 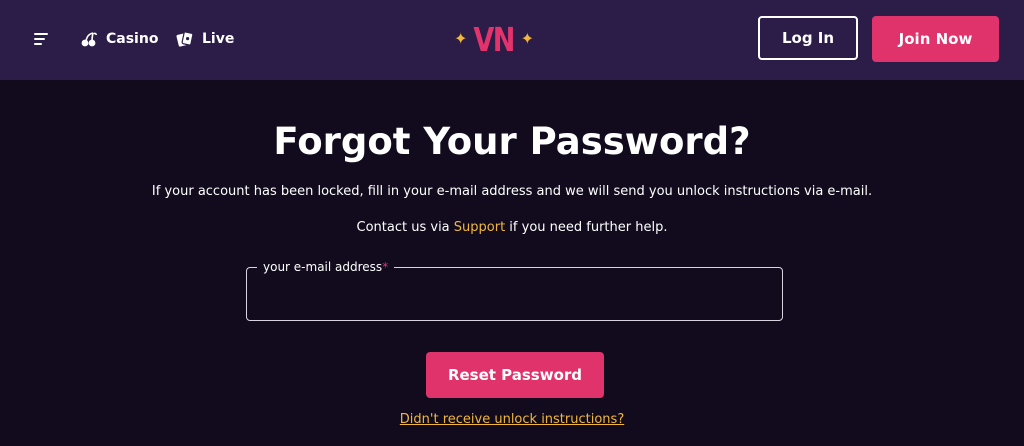 What do you see at coordinates (405, 227) in the screenshot?
I see `contact-prefix: Contact us via` at bounding box center [405, 227].